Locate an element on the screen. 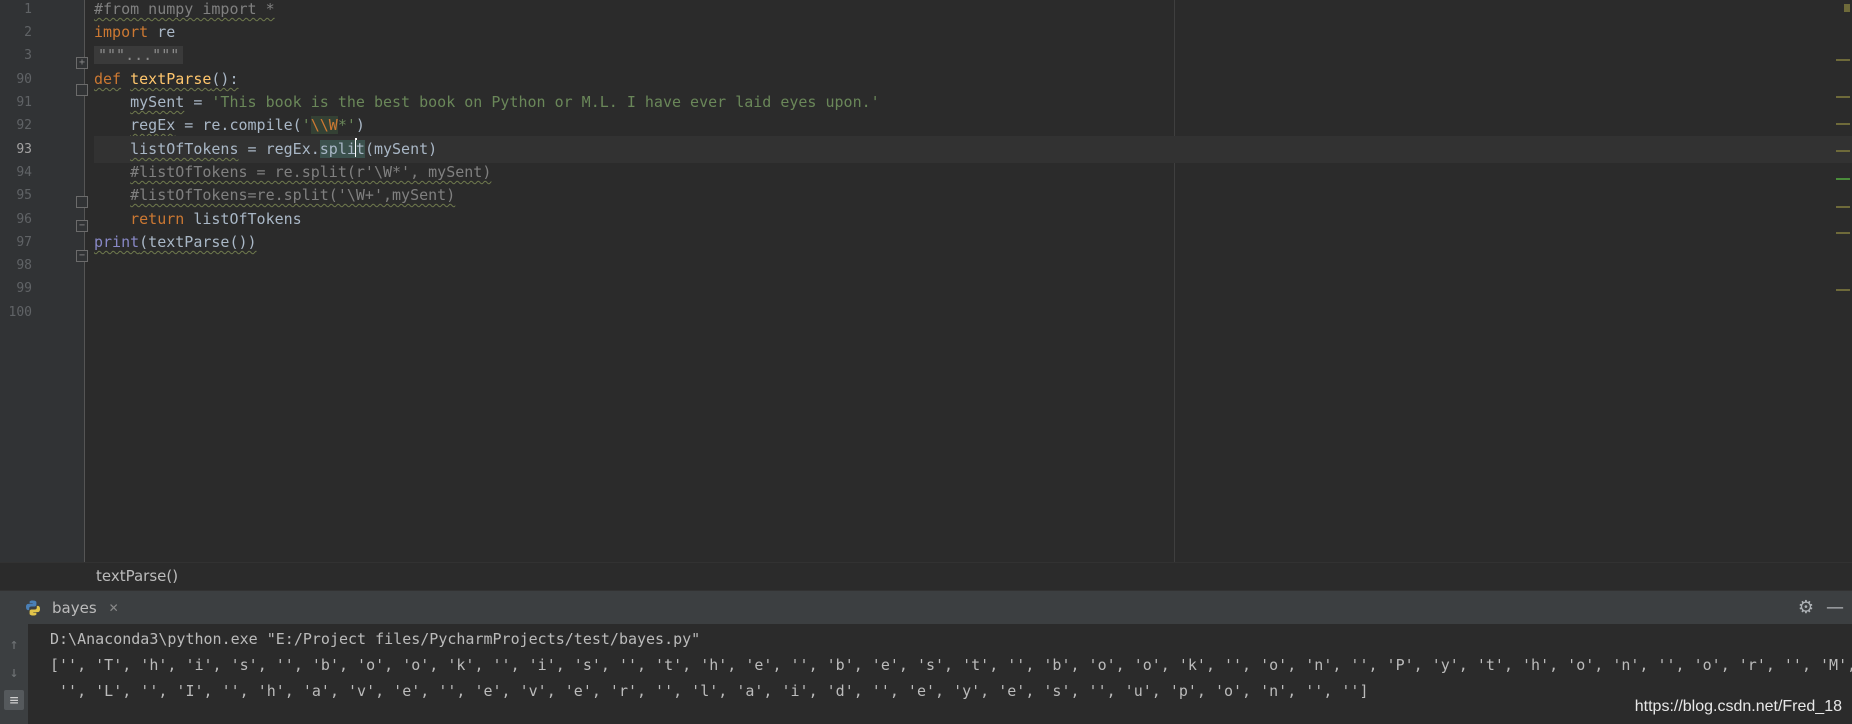 This screenshot has height=724, width=1852. string-literal: *' is located at coordinates (346, 125).